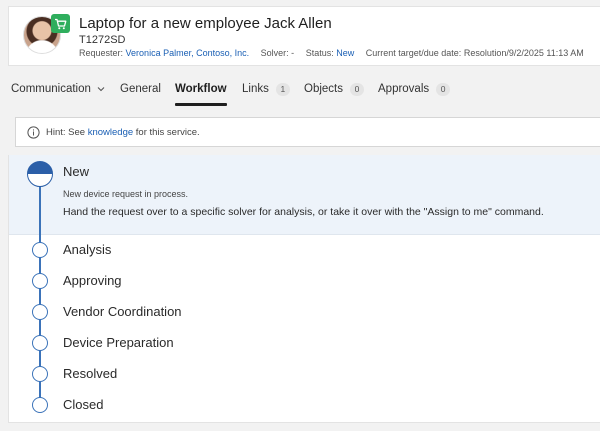 This screenshot has width=600, height=431. I want to click on hint-bar: Hint: See knowledge for this service., so click(307, 132).